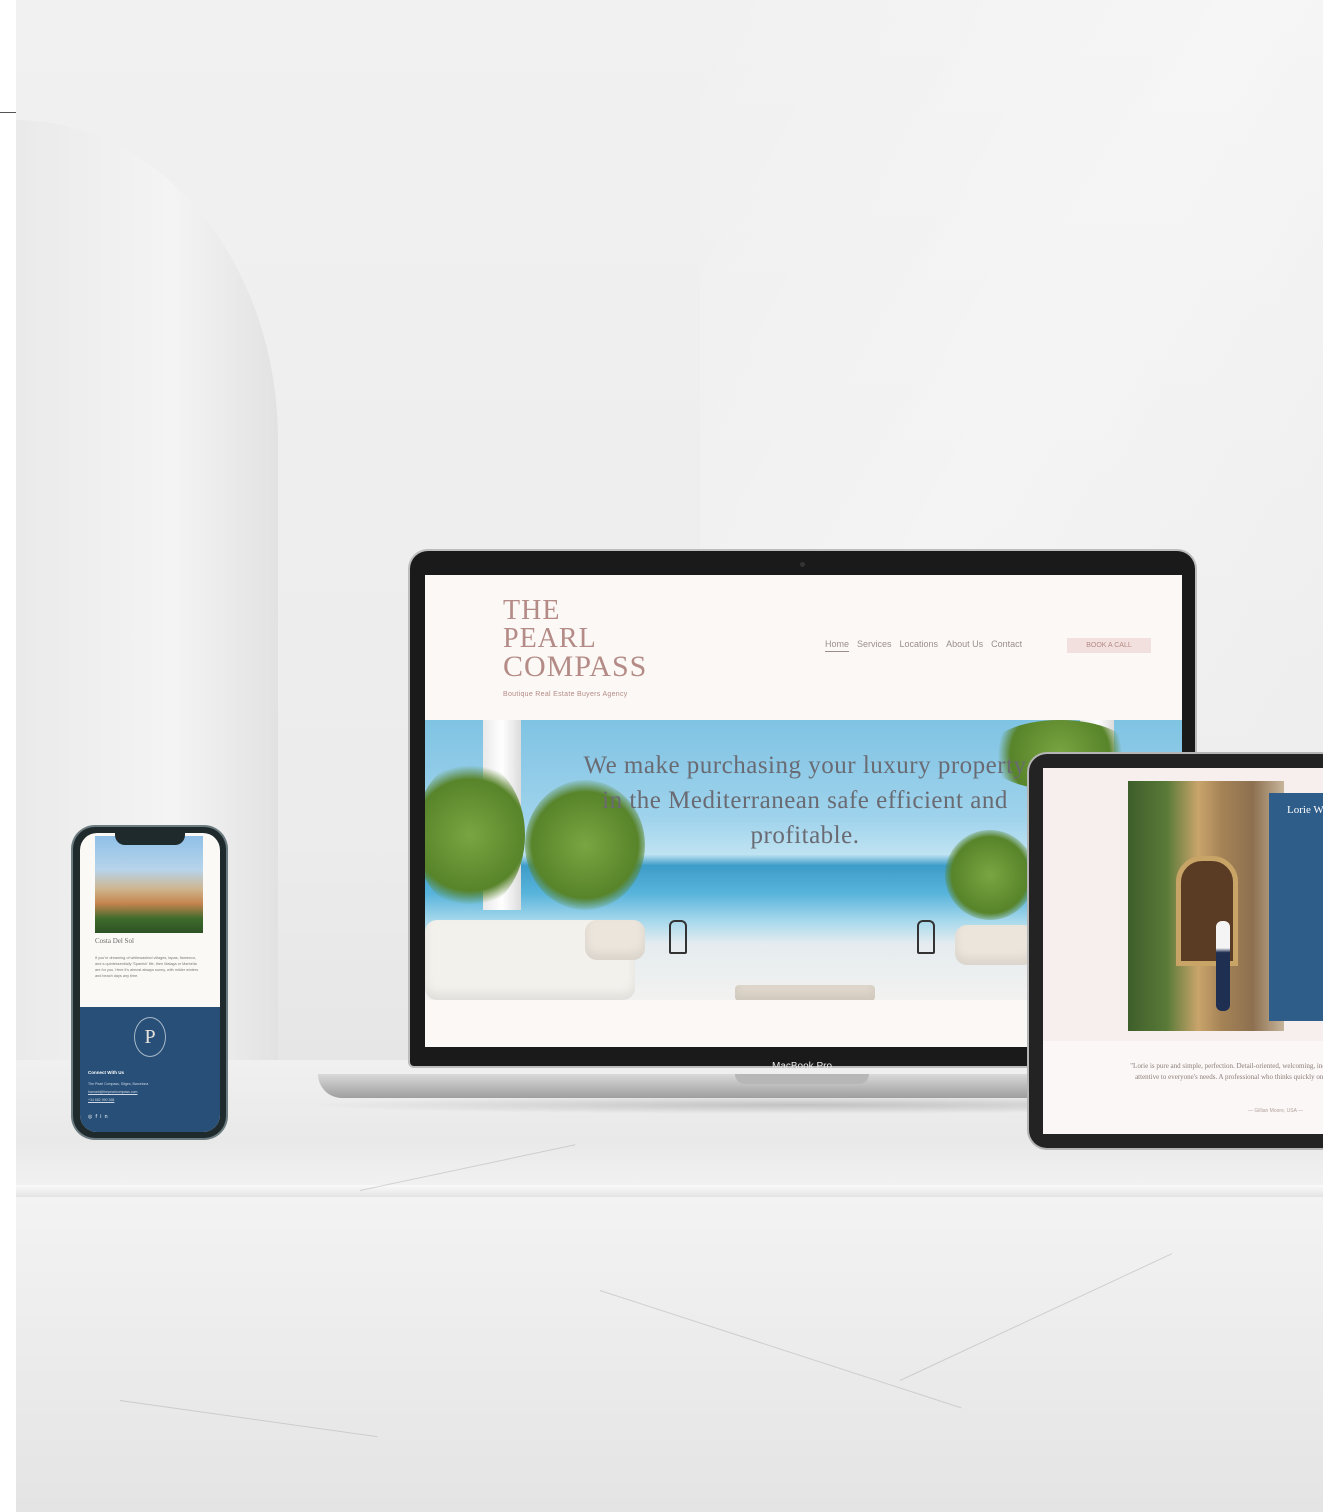 The height and width of the screenshot is (1512, 1323). I want to click on laptop-notch, so click(802, 1079).